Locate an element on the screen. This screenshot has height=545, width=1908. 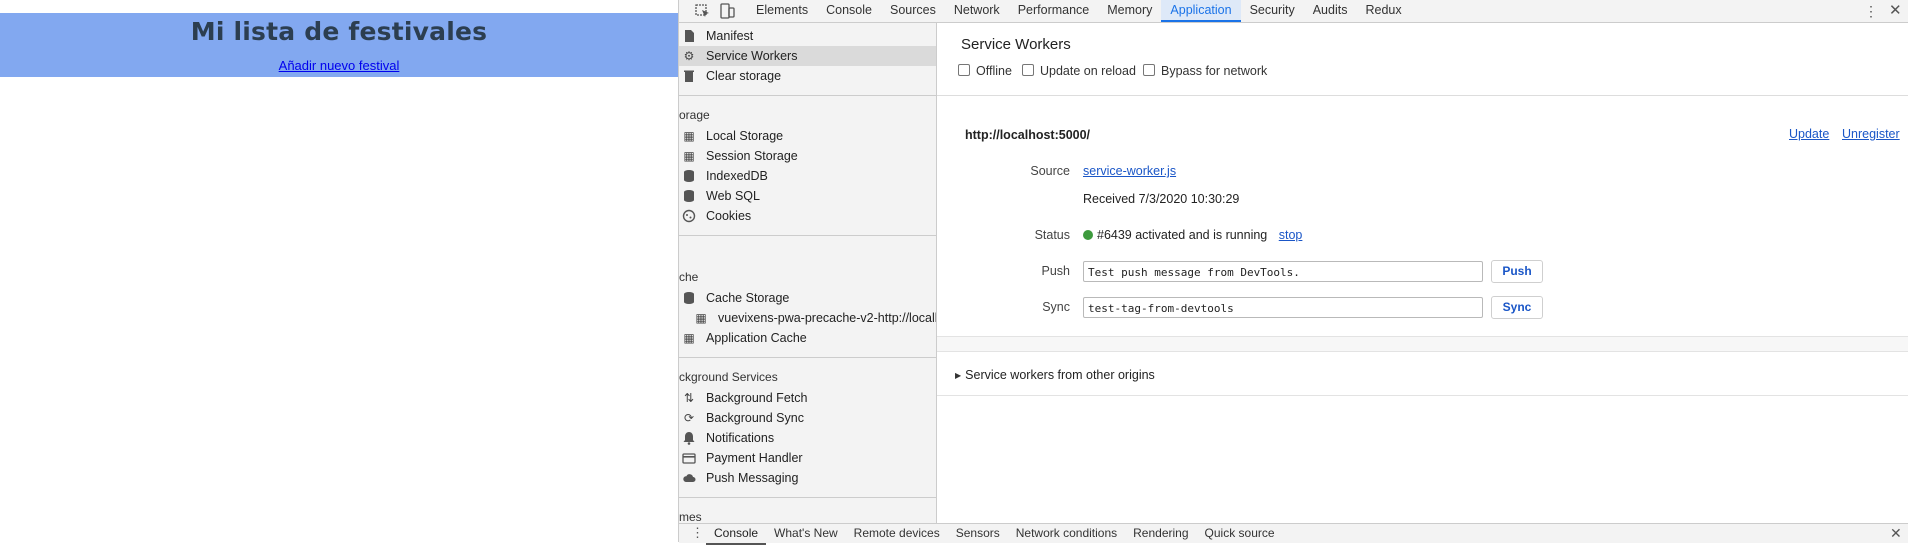
other-origins-toggle: ▶ Service workers from other origins is located at coordinates (1055, 375).